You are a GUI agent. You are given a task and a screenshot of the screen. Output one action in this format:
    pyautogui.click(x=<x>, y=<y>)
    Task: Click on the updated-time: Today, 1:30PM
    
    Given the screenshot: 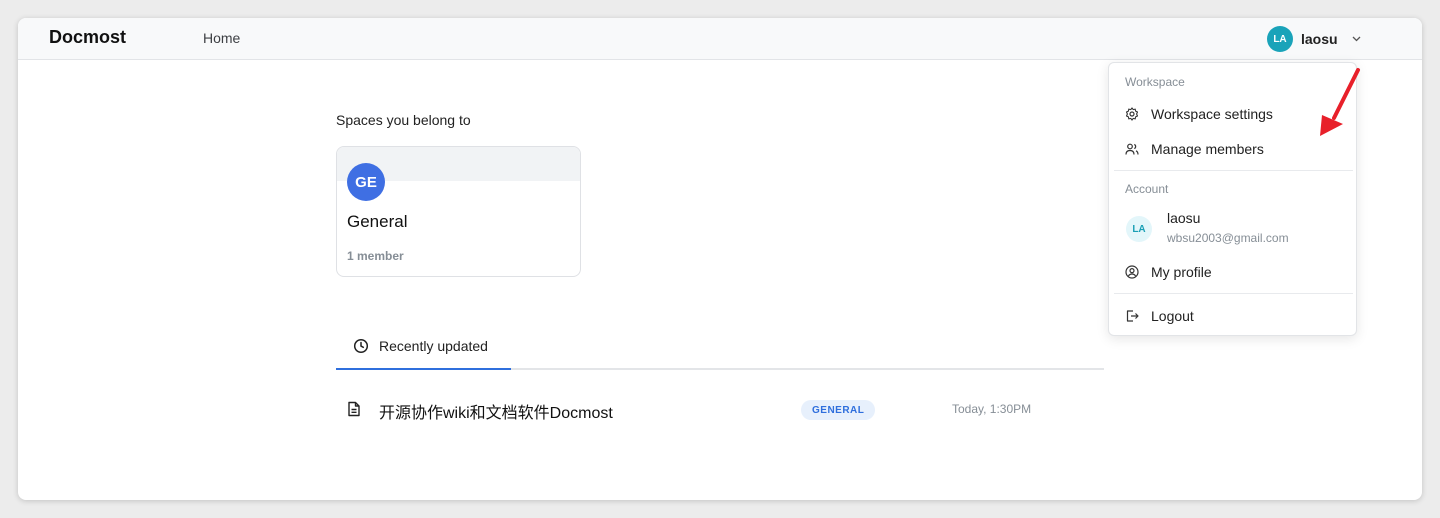 What is the action you would take?
    pyautogui.click(x=992, y=409)
    